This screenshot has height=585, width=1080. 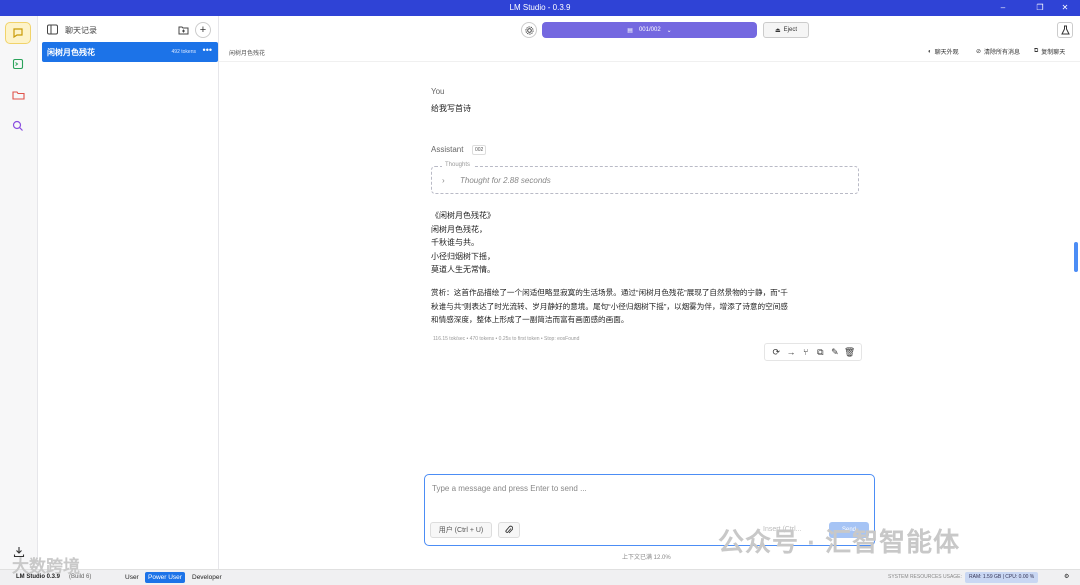 I want to click on rail-chat-button, so click(x=18, y=33).